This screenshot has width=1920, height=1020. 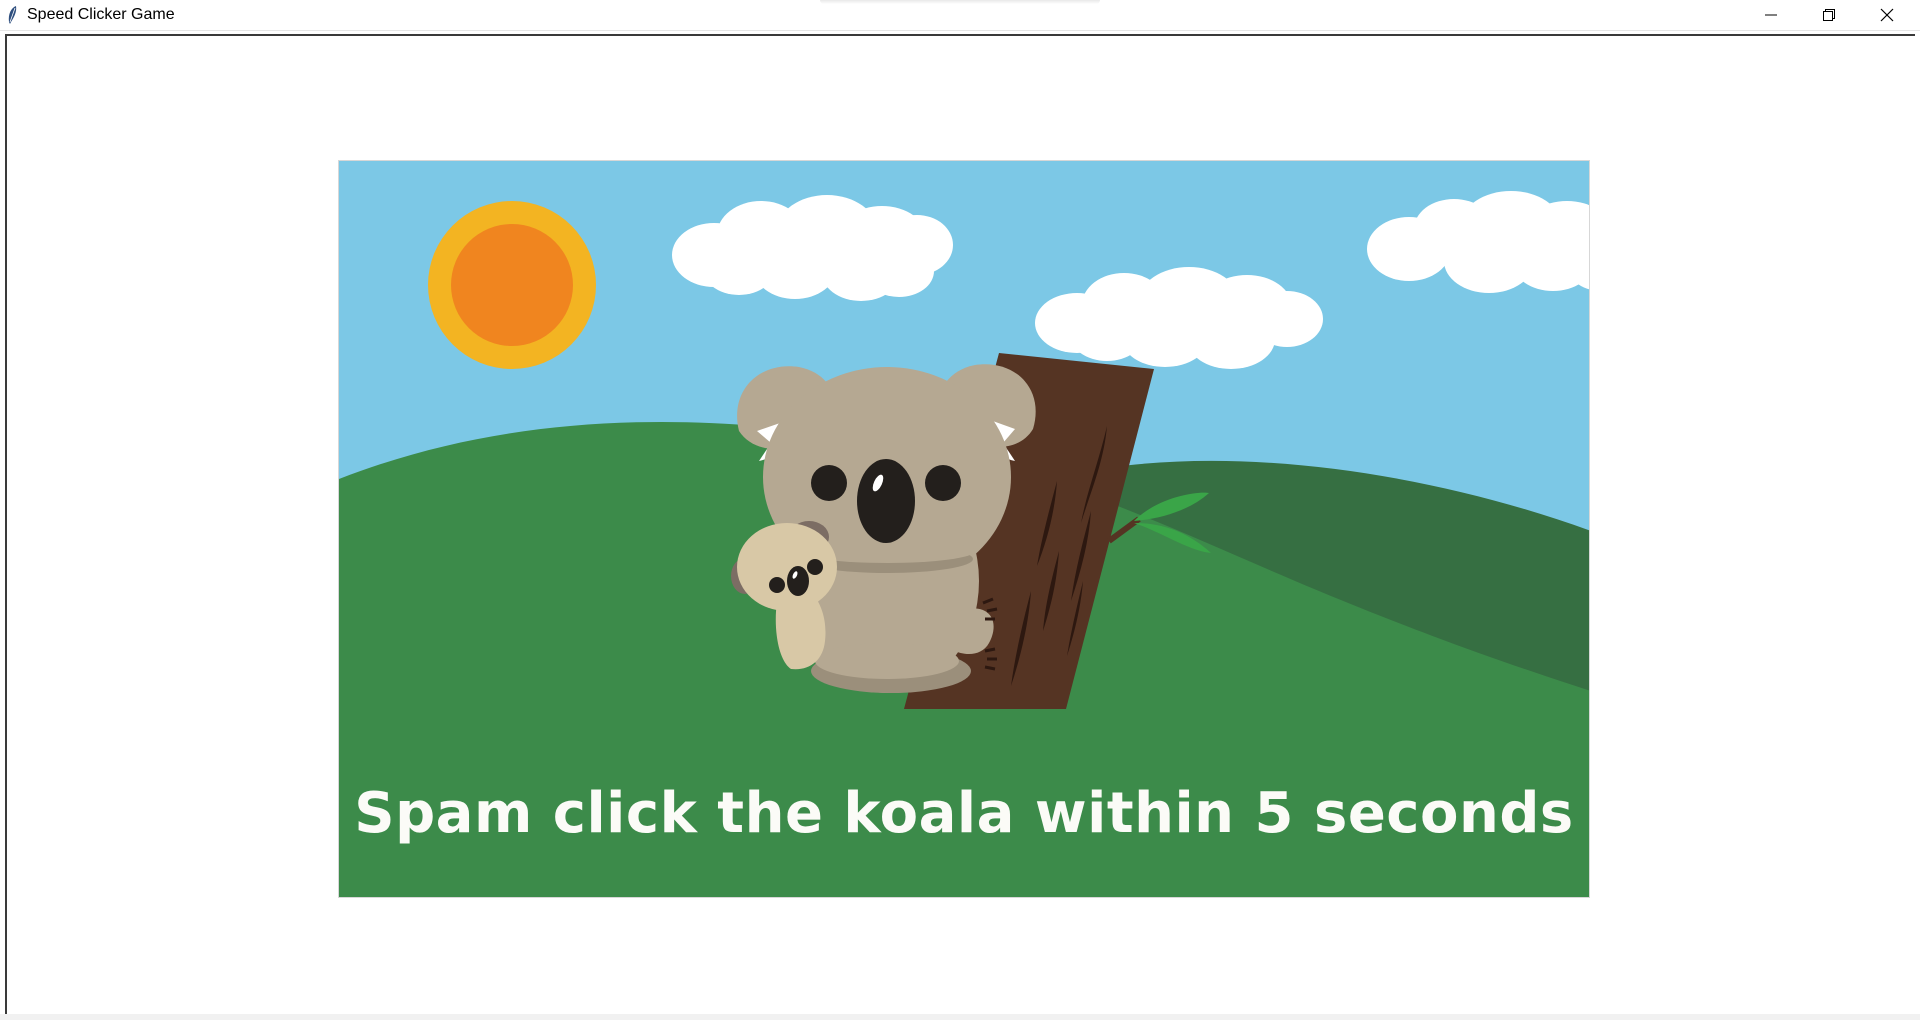 I want to click on restore-icon, so click(x=1829, y=15).